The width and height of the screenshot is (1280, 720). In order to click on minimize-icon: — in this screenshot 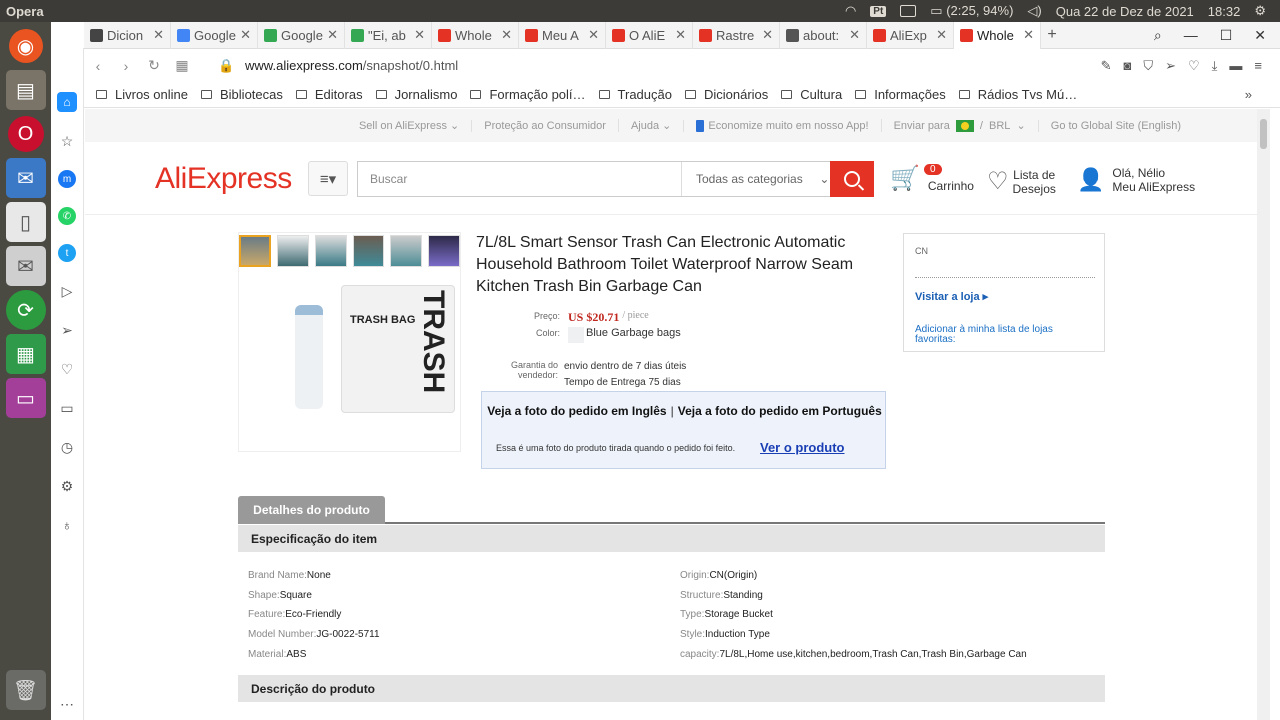, I will do `click(1191, 35)`.